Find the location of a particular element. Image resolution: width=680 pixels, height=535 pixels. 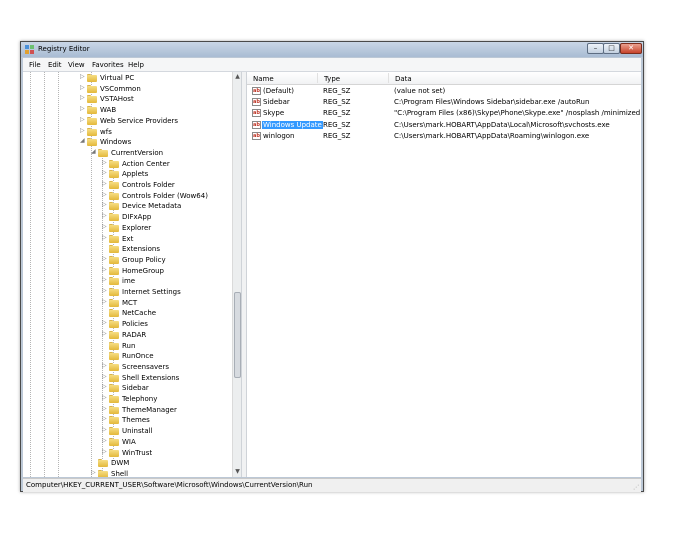

tree-item: ▷ Group Policy is located at coordinates (127, 260).